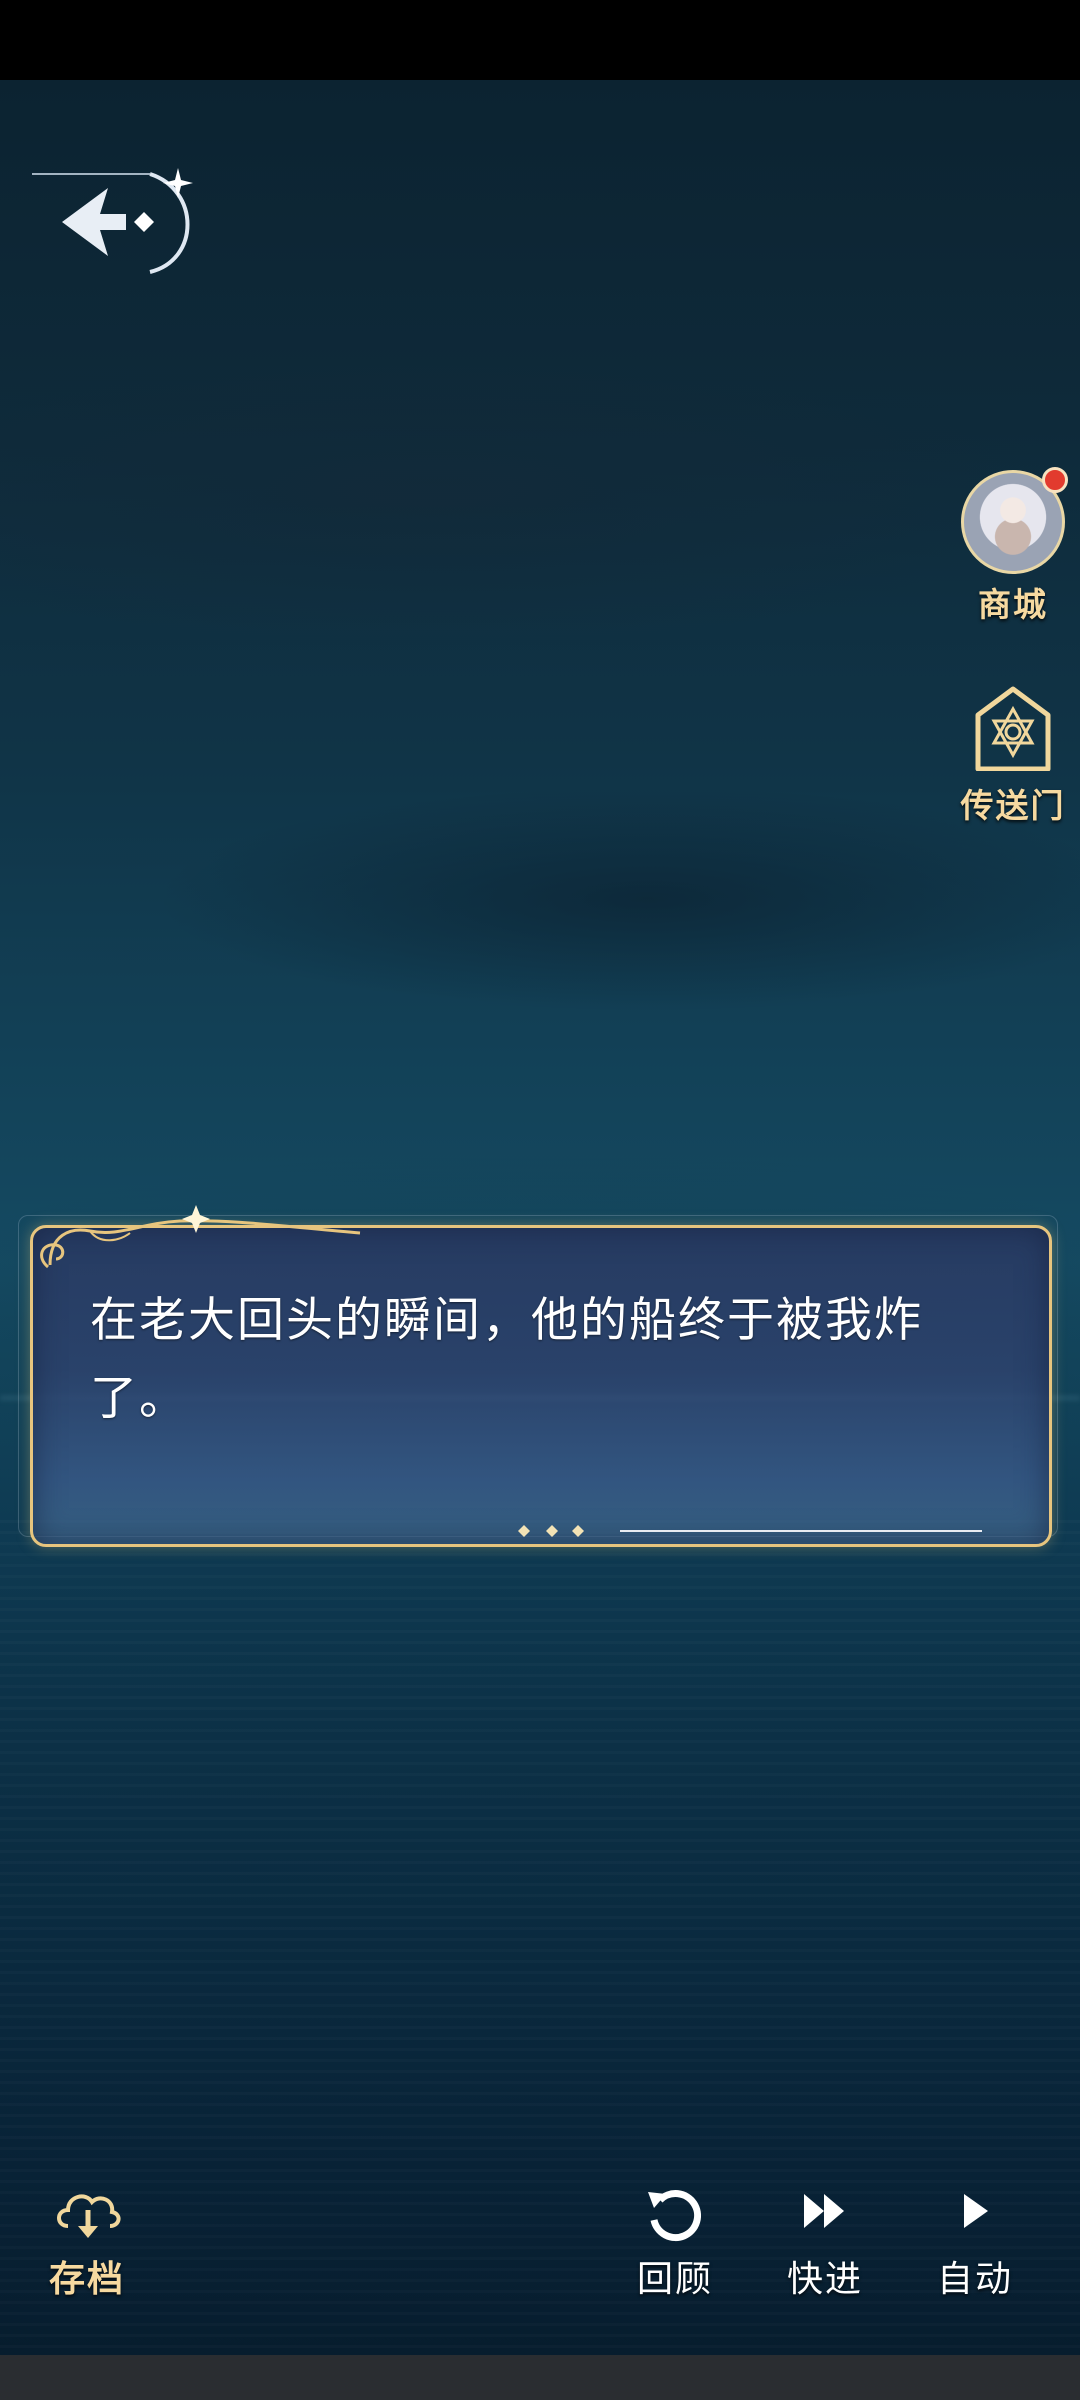 This screenshot has width=1080, height=2400. What do you see at coordinates (824, 2279) in the screenshot?
I see `fast-forward-label: 快进` at bounding box center [824, 2279].